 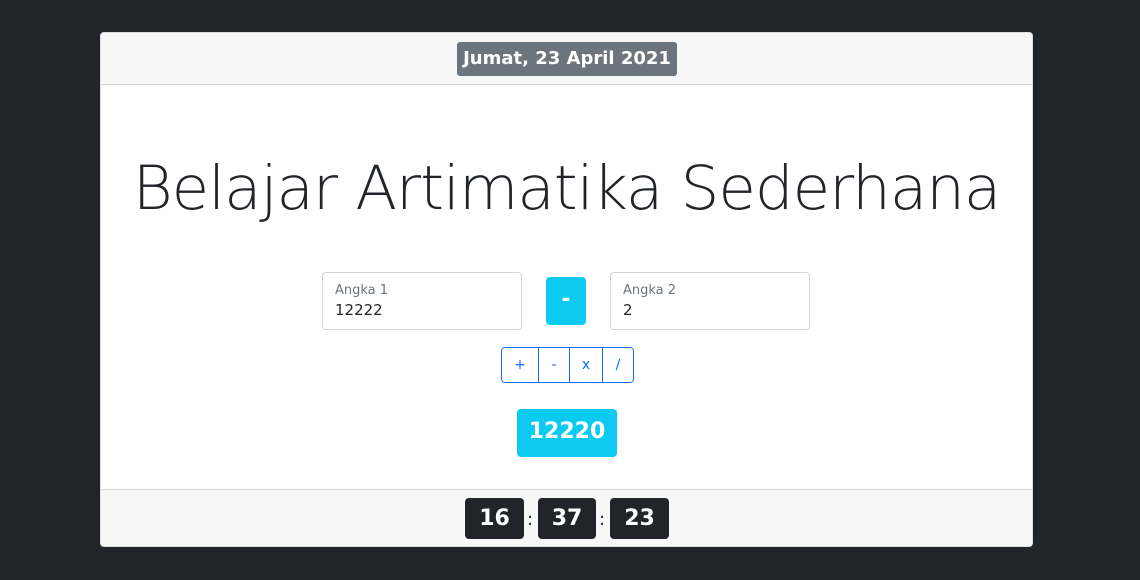 I want to click on card-header: Jumat, 23 April 2021, so click(x=566, y=59).